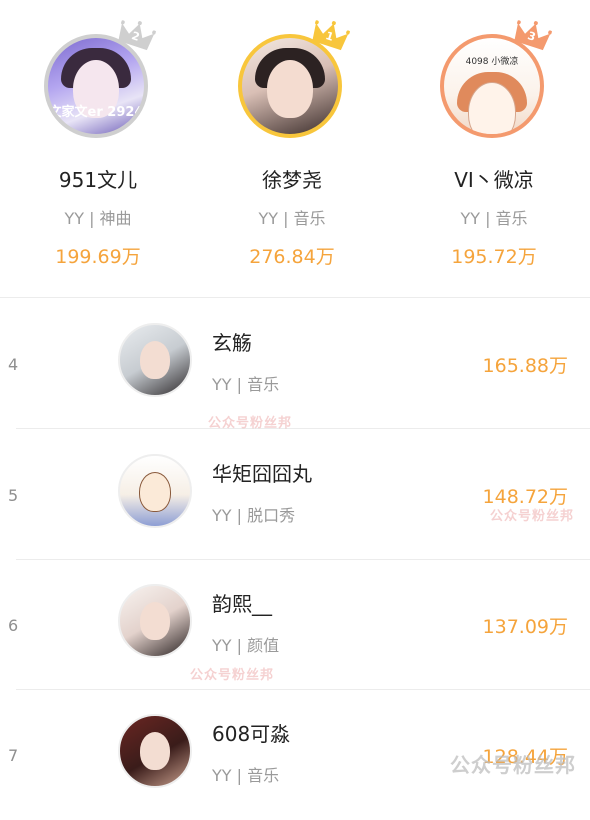 The image size is (590, 820). What do you see at coordinates (292, 149) in the screenshot?
I see `podium-card-rank-1: 1 徐梦尧 YY | 音乐 276.84万` at bounding box center [292, 149].